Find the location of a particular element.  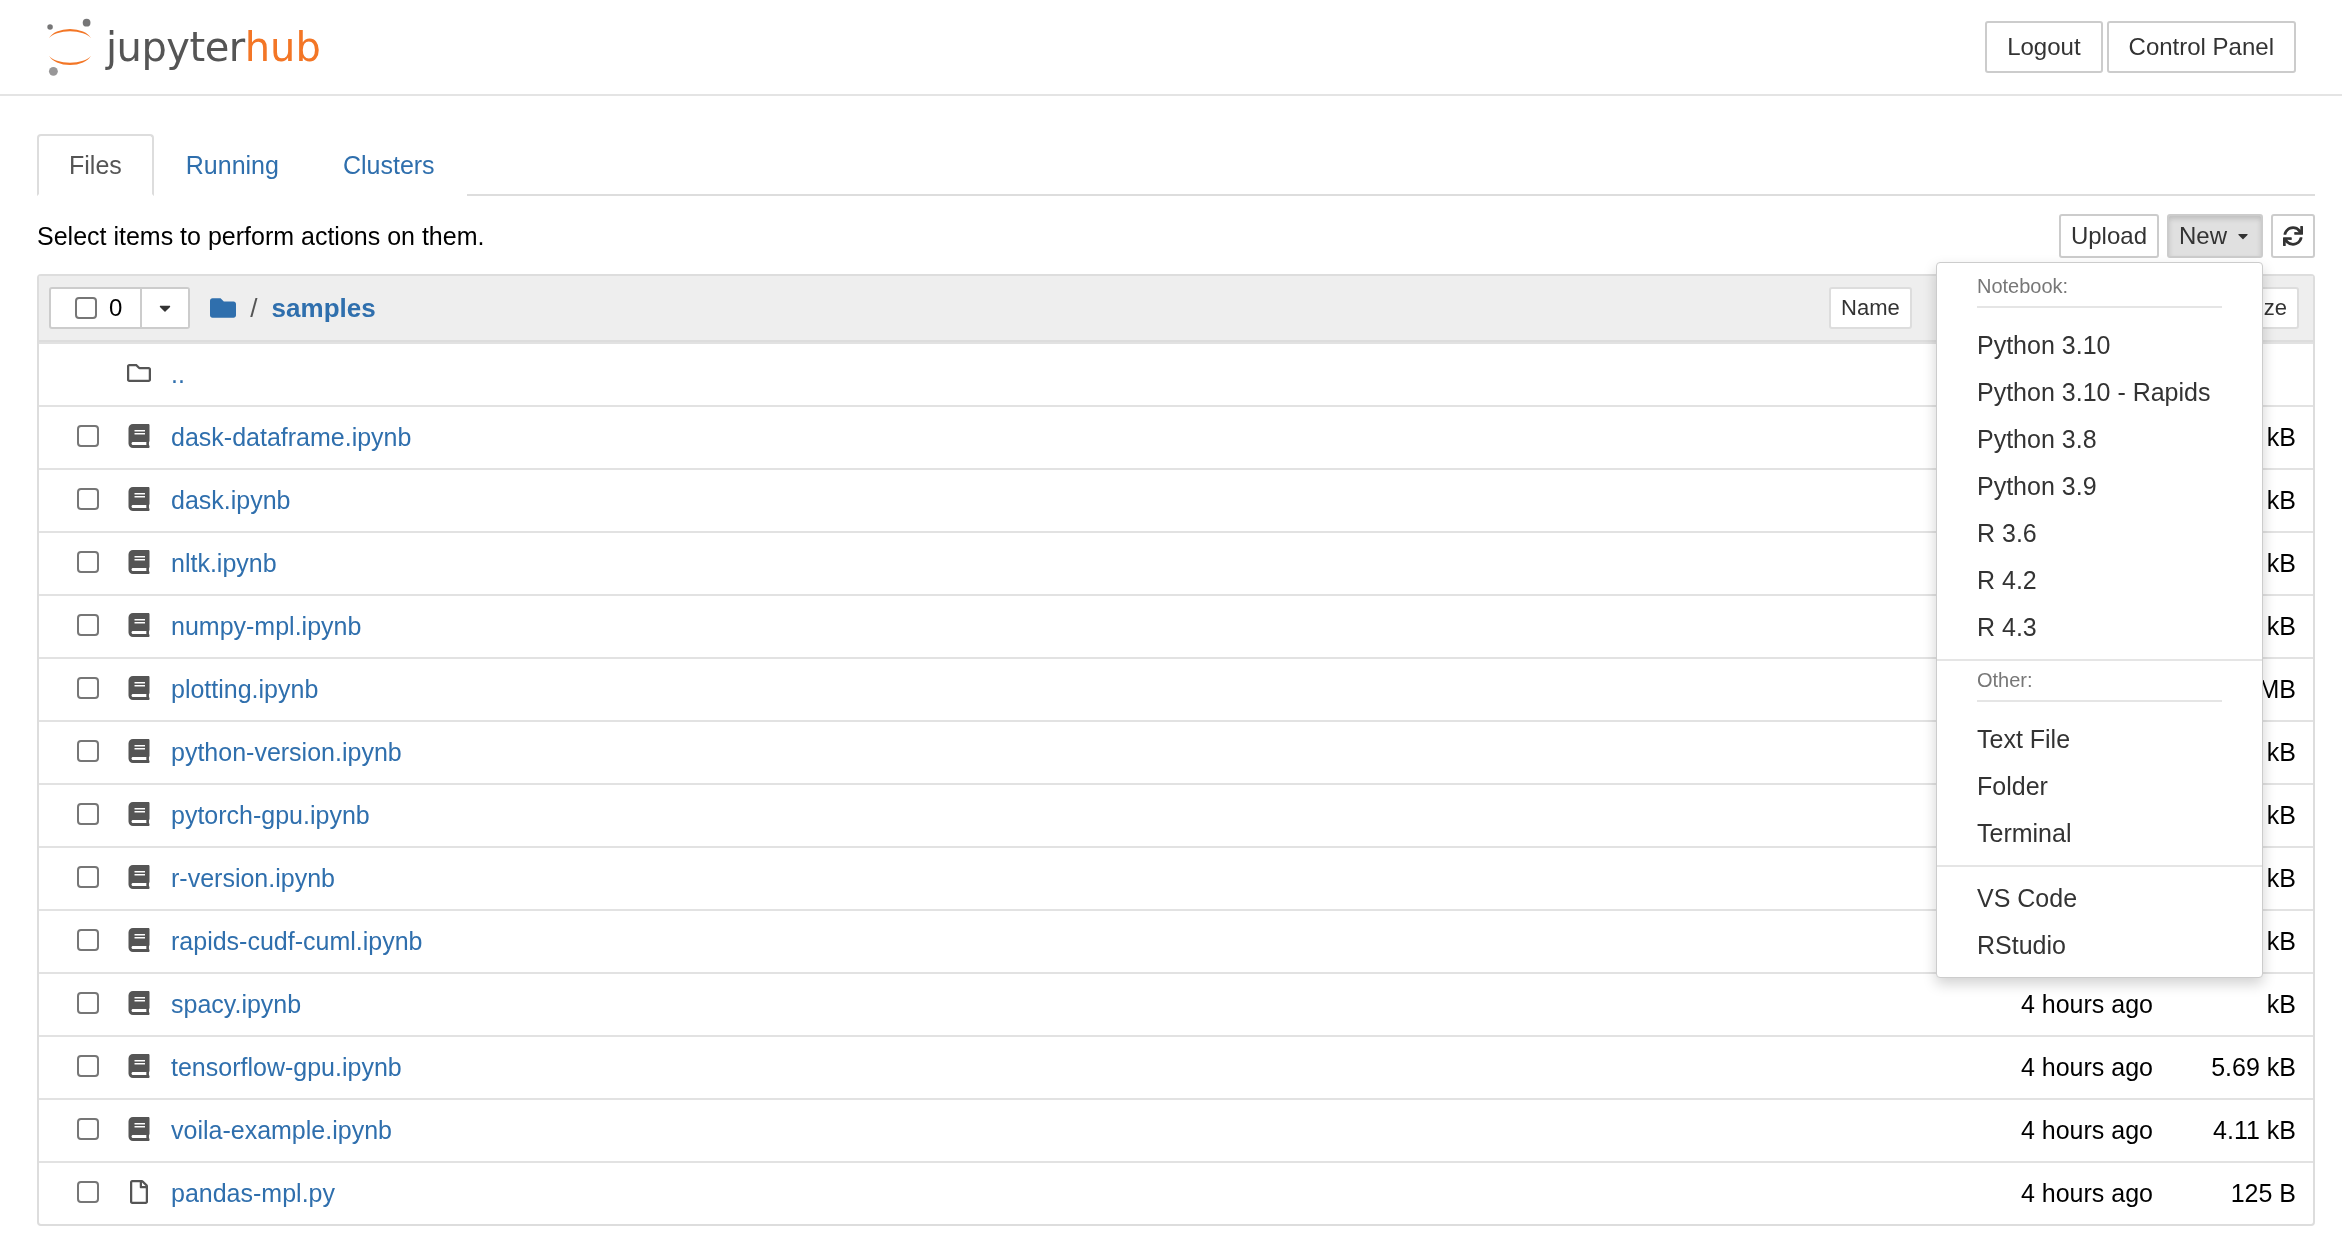

file-link: rapids-cudf-cuml.ipynb is located at coordinates (297, 941).